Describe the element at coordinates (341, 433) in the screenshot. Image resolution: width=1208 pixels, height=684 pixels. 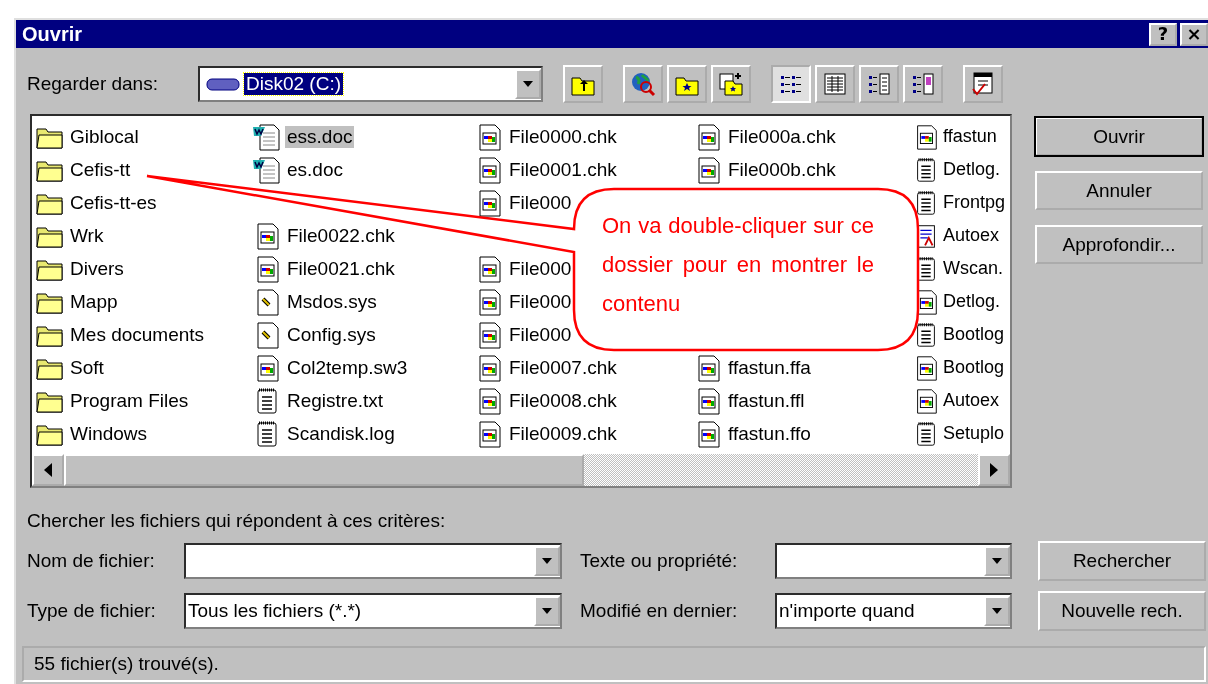
I see `file-item: Scandisk.log` at that location.